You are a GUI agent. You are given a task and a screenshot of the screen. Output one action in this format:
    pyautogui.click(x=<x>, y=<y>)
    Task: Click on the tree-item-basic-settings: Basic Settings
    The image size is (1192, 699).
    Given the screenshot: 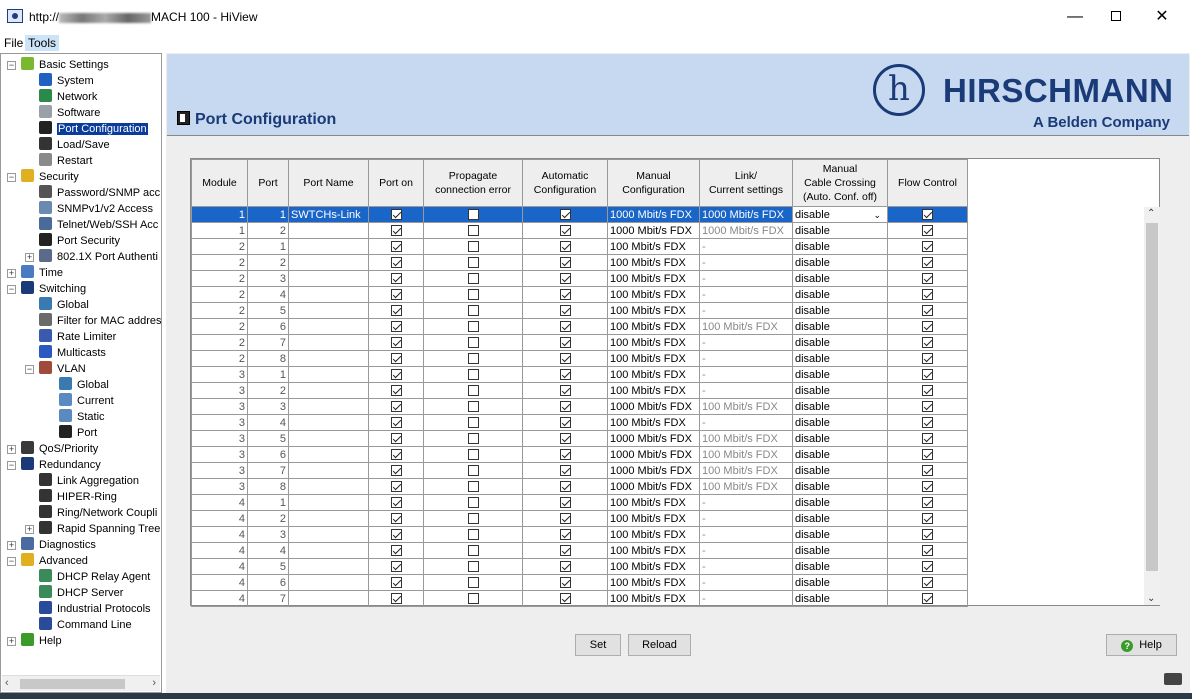 What is the action you would take?
    pyautogui.click(x=65, y=65)
    